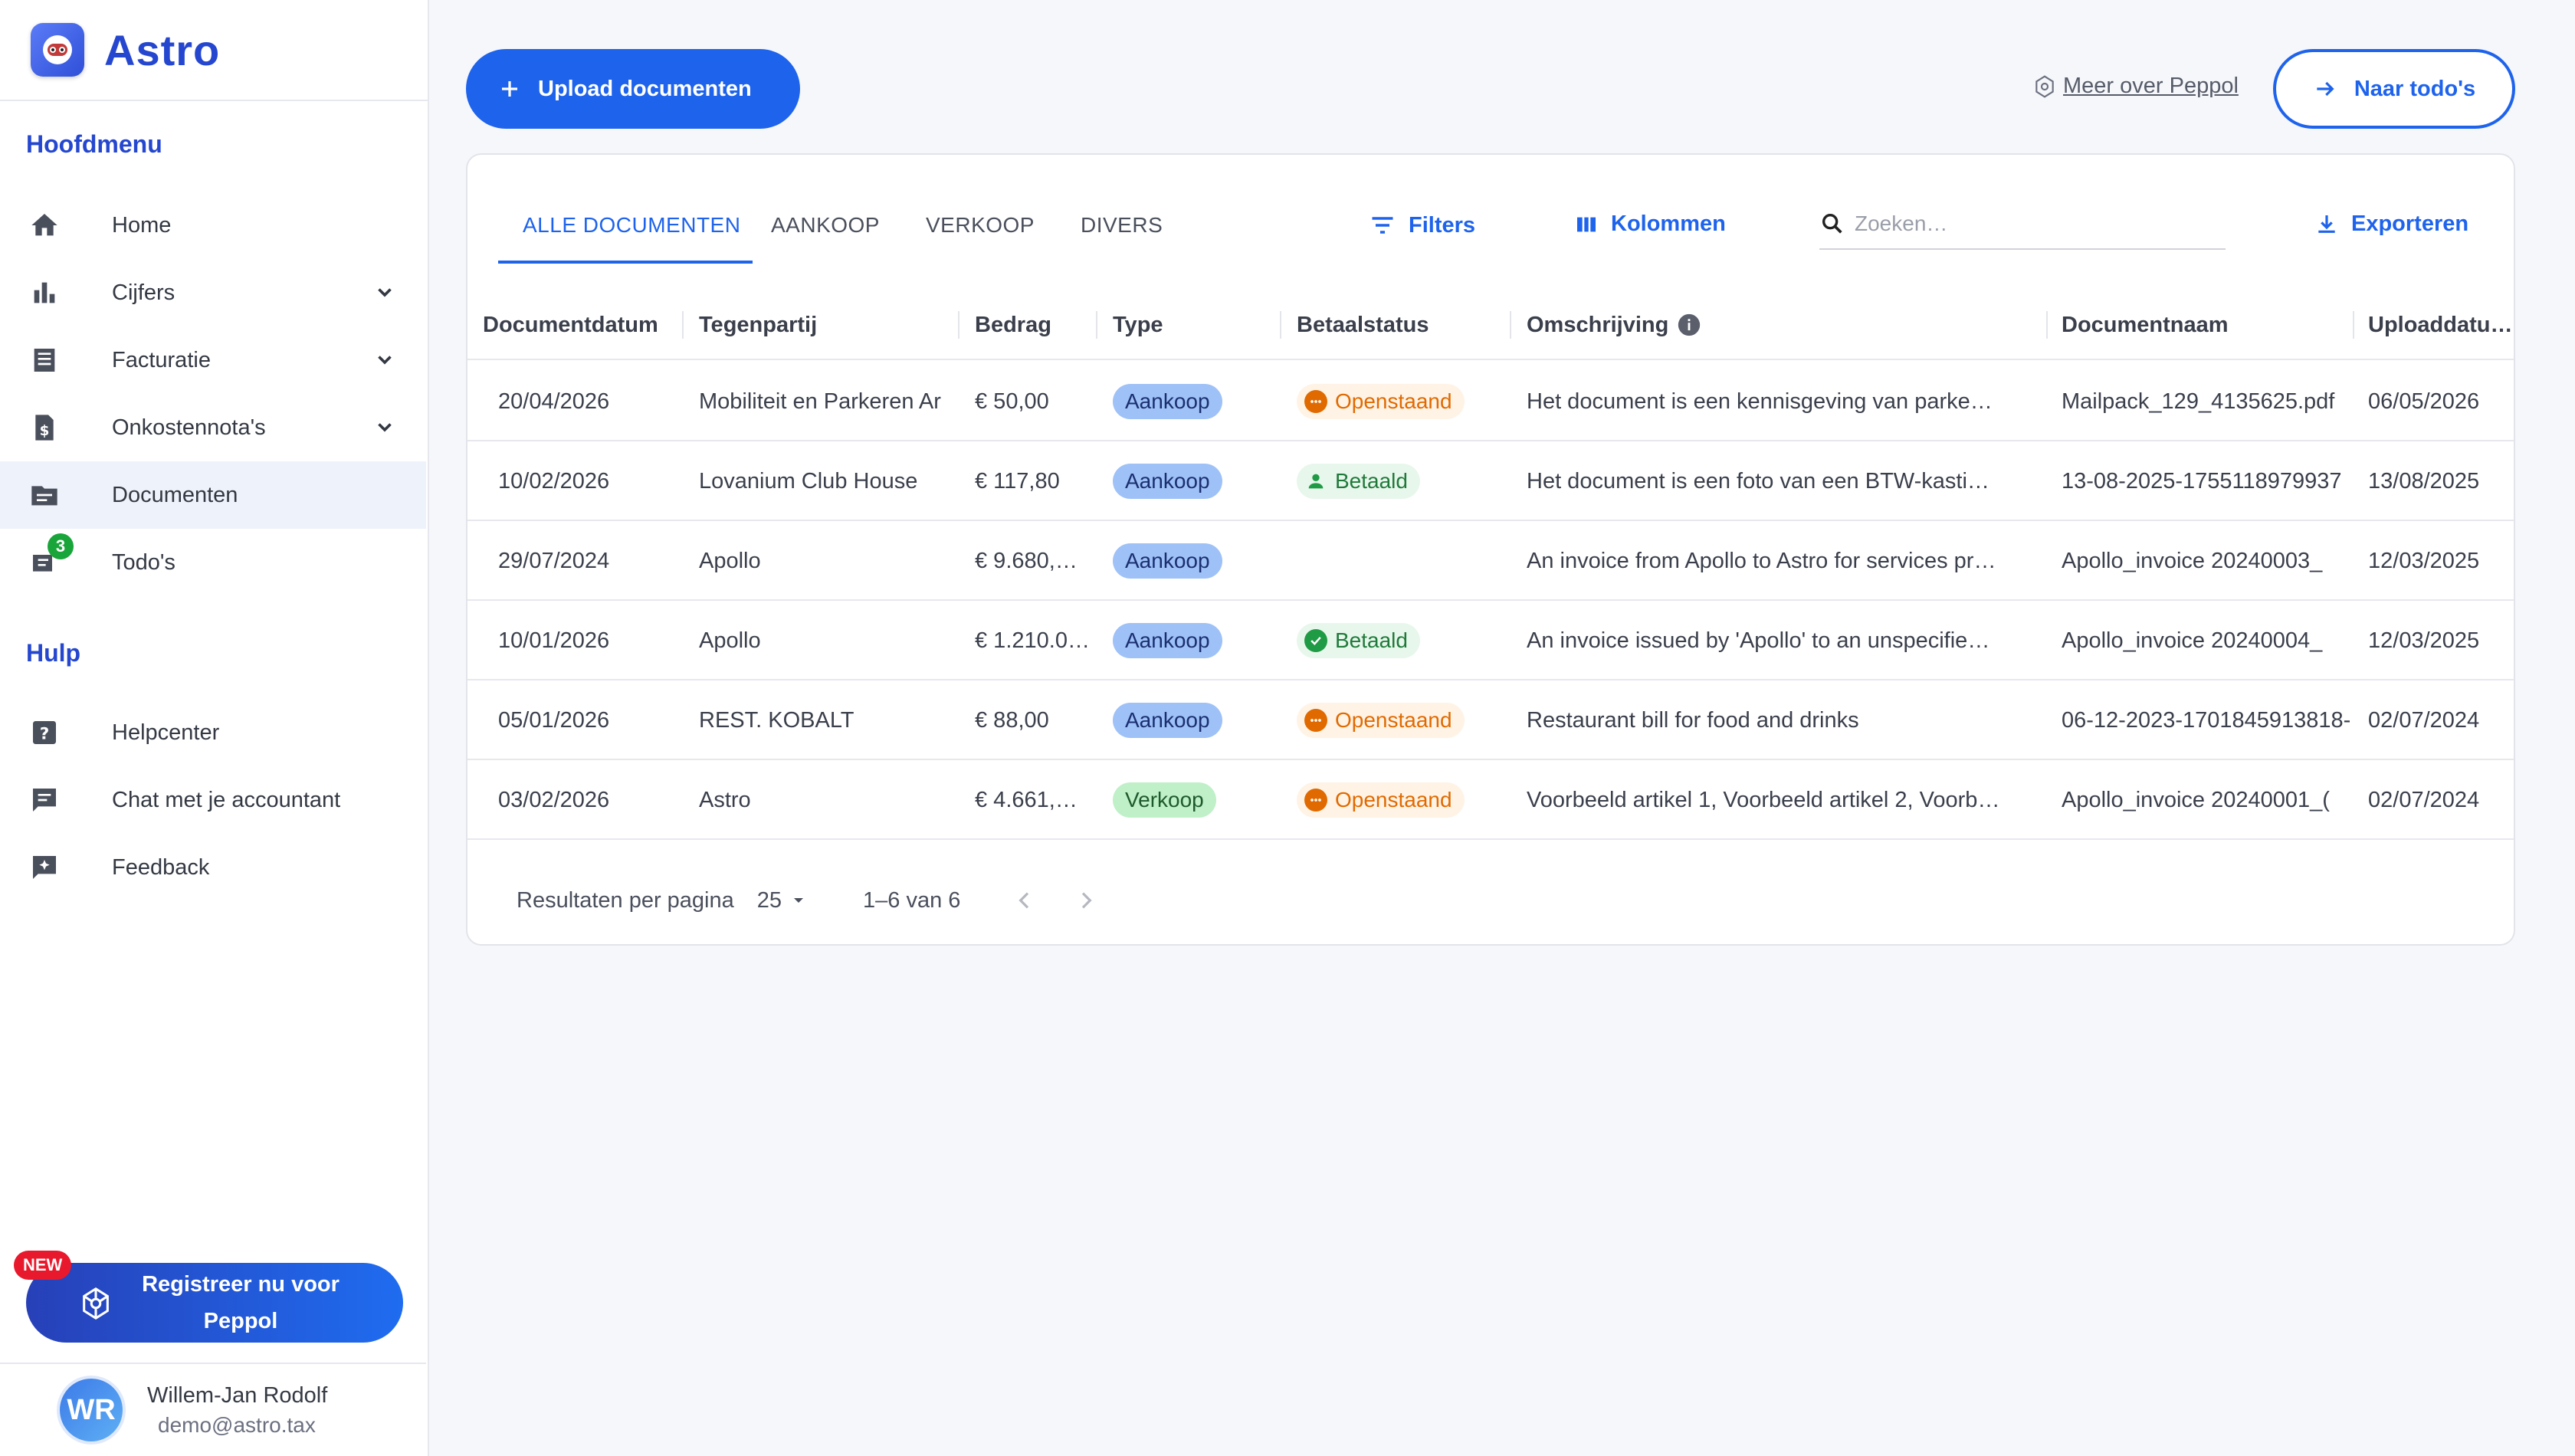  I want to click on sidebar-item-helpcenter: ? Helpcenter, so click(213, 732).